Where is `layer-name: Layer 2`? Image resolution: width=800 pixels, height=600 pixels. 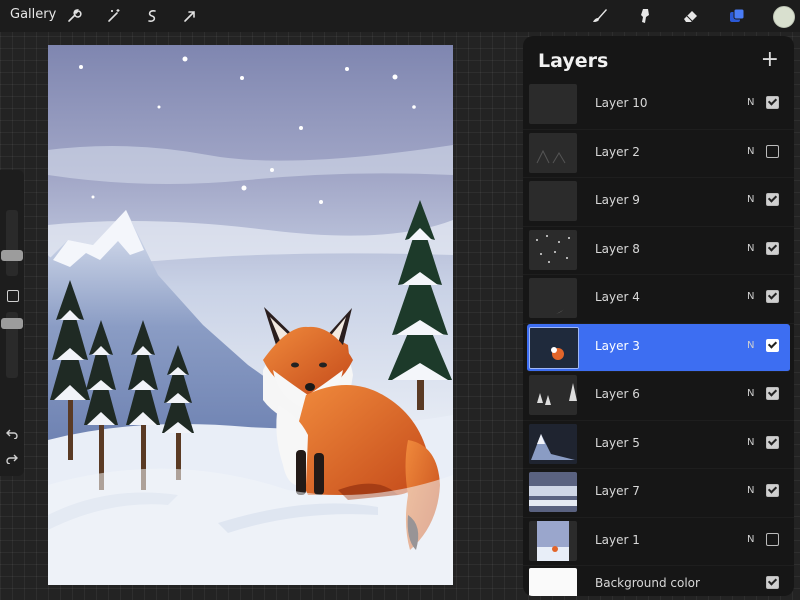 layer-name: Layer 2 is located at coordinates (617, 151).